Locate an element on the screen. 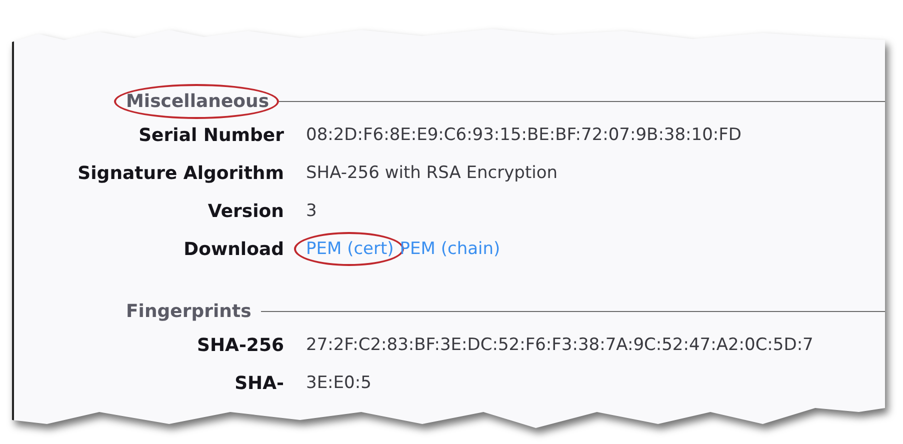  field-value: 27:2F:C2:83:BF:3E:DC:52:F6:F3:38:7A:9C:52:47:A2:0C:5D:7 is located at coordinates (560, 345).